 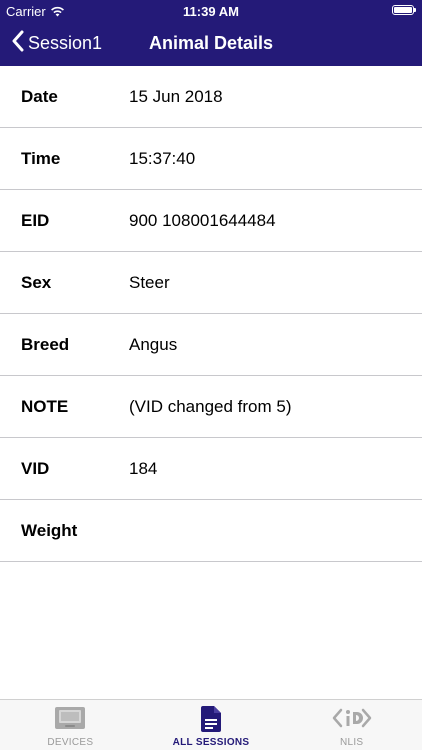 I want to click on tab-label: ALL SESSIONS, so click(x=211, y=742).